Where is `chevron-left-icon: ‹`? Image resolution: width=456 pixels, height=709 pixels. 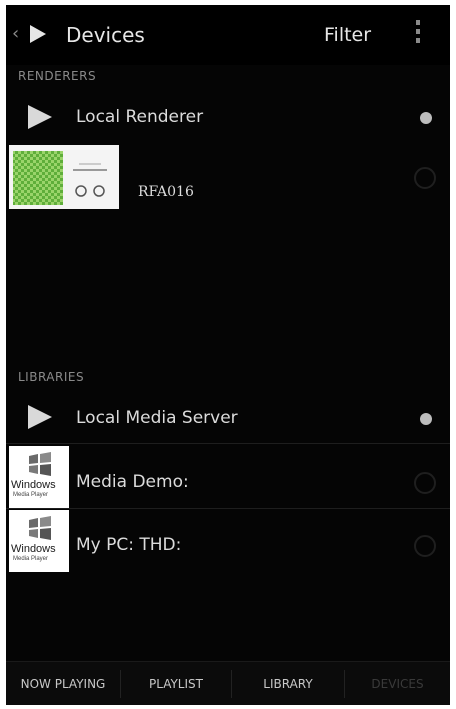 chevron-left-icon: ‹ is located at coordinates (15, 34).